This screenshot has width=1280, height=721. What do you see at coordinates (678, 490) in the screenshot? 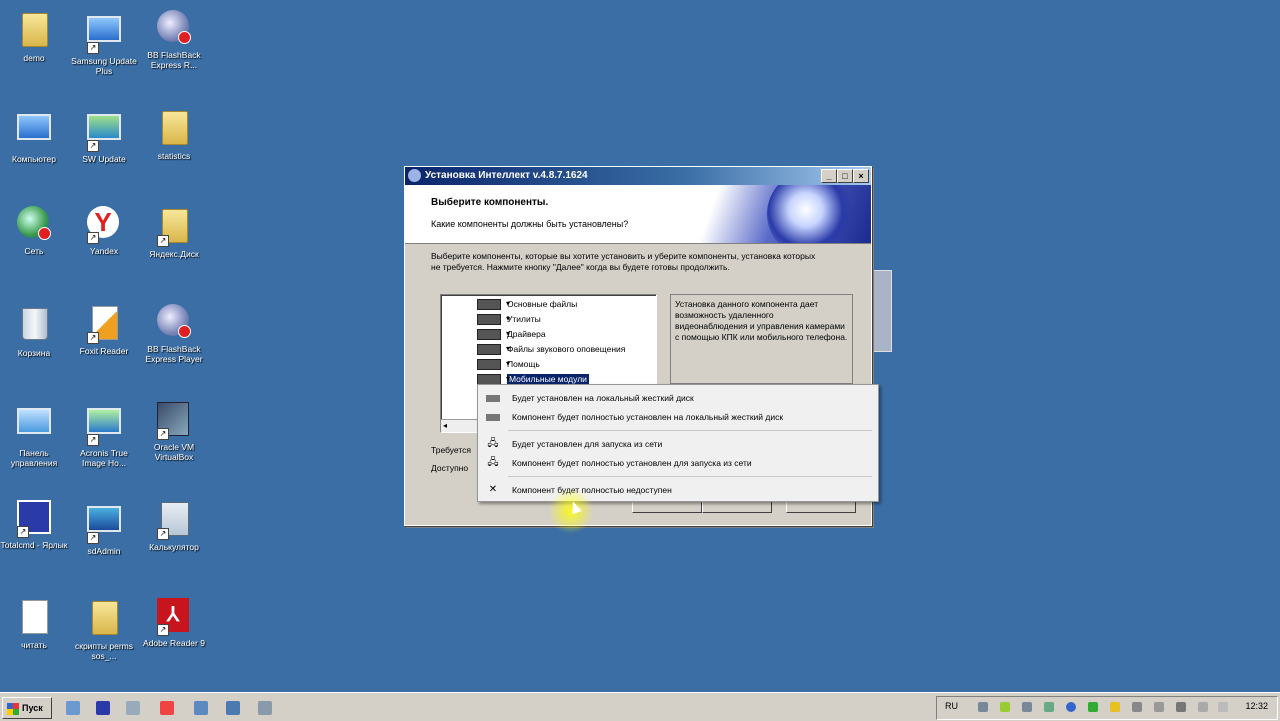
I see `menu-item-unavailable: ✕ Компонент будет полностью недоступен` at bounding box center [678, 490].